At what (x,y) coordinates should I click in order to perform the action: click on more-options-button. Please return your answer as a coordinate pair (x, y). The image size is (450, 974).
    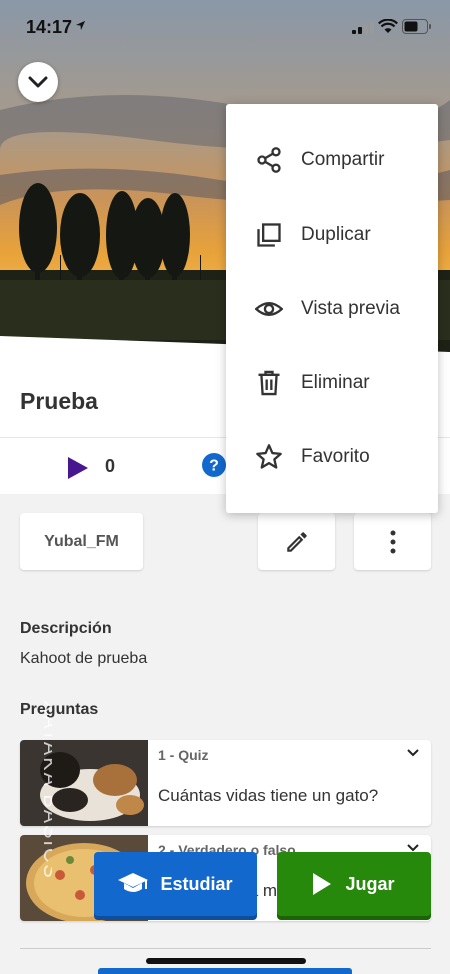
    Looking at the image, I should click on (392, 541).